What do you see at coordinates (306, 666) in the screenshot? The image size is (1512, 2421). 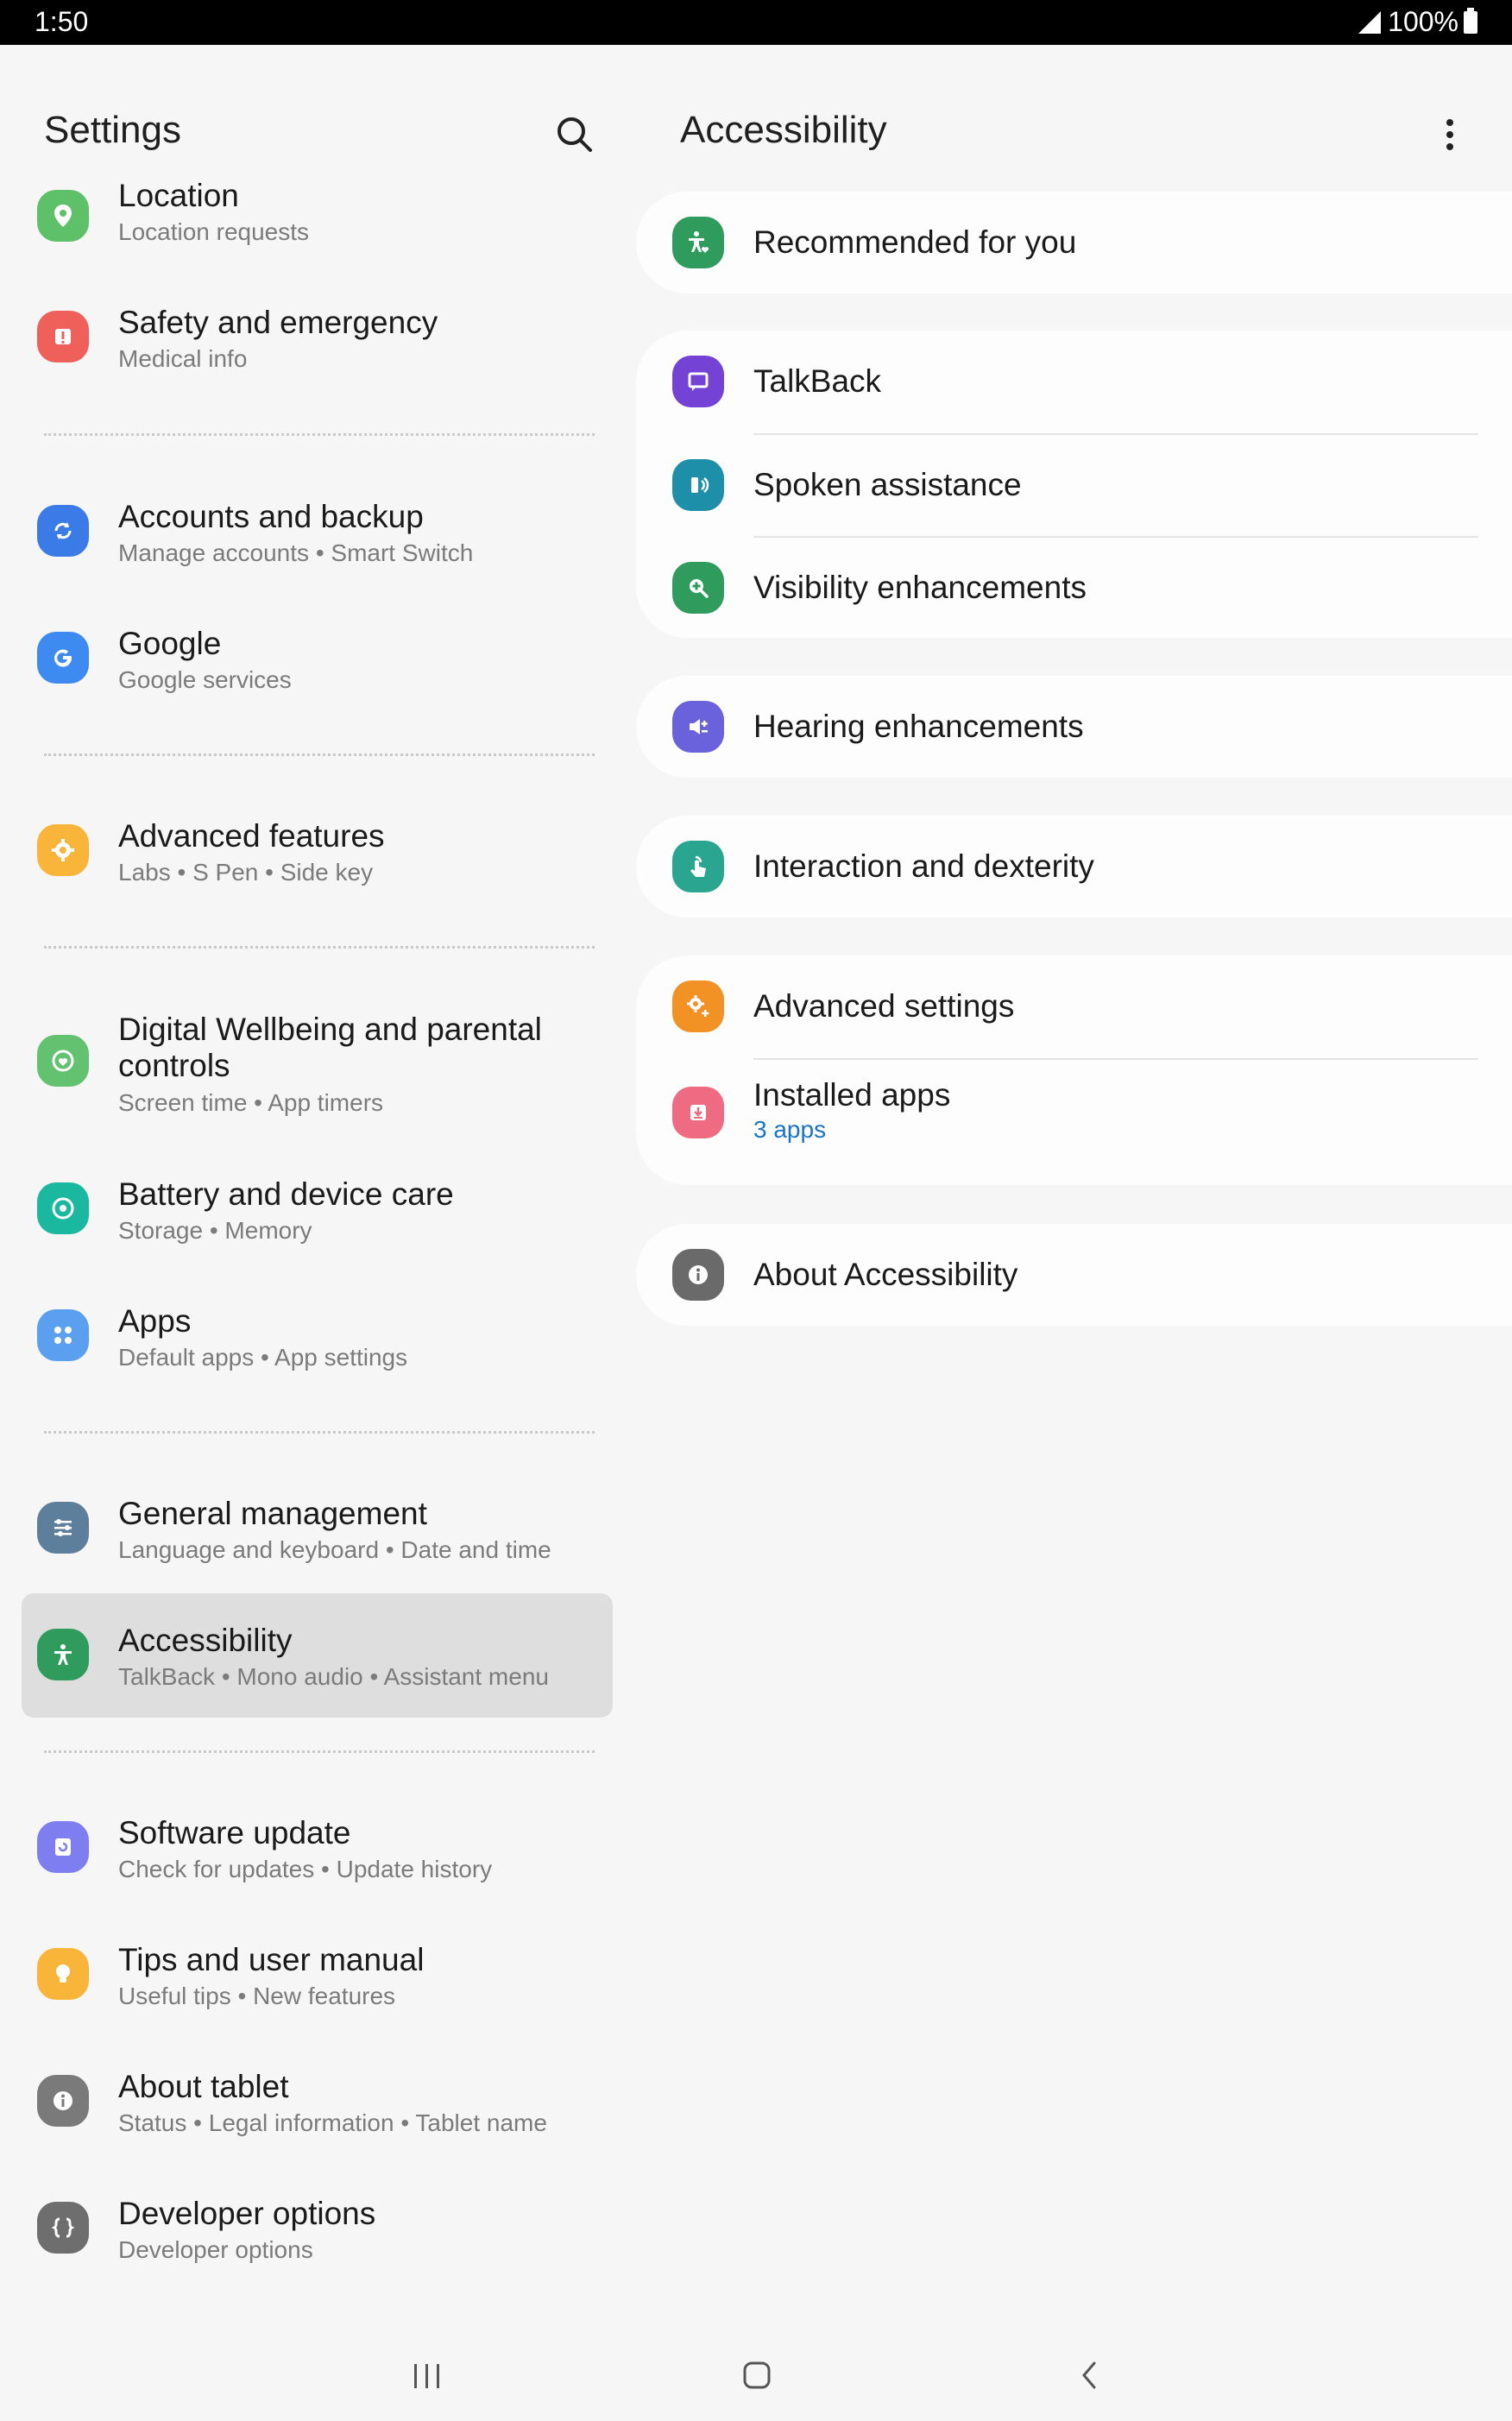 I see `settings-item-google: Google Google services` at bounding box center [306, 666].